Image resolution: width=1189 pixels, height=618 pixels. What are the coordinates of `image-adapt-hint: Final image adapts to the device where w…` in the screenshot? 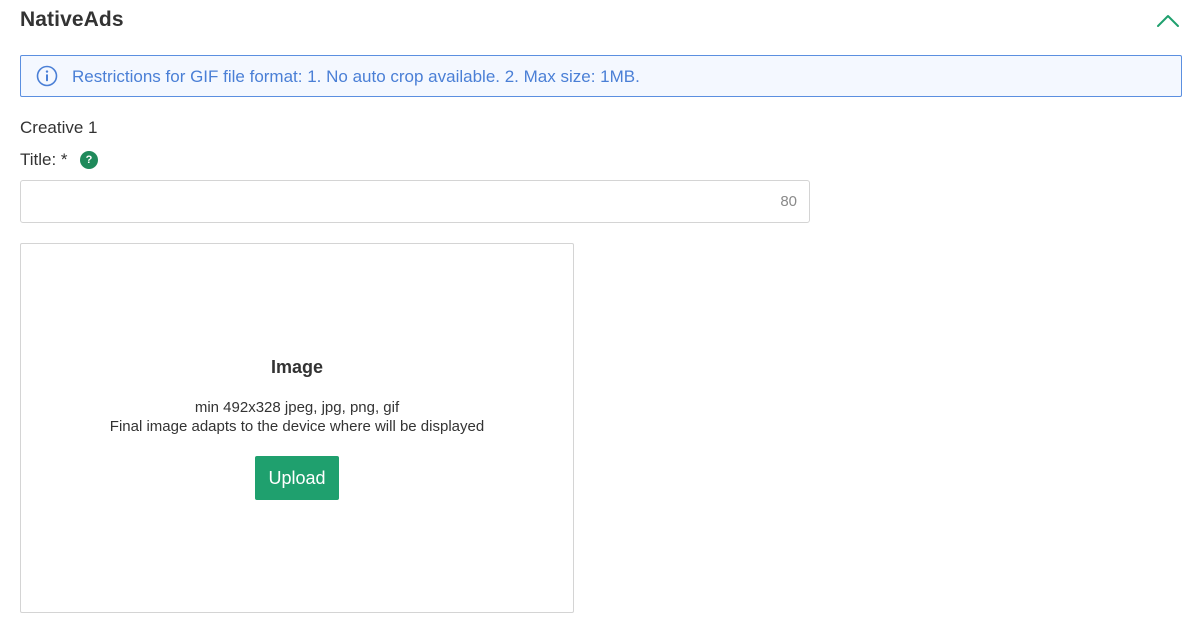 It's located at (297, 426).